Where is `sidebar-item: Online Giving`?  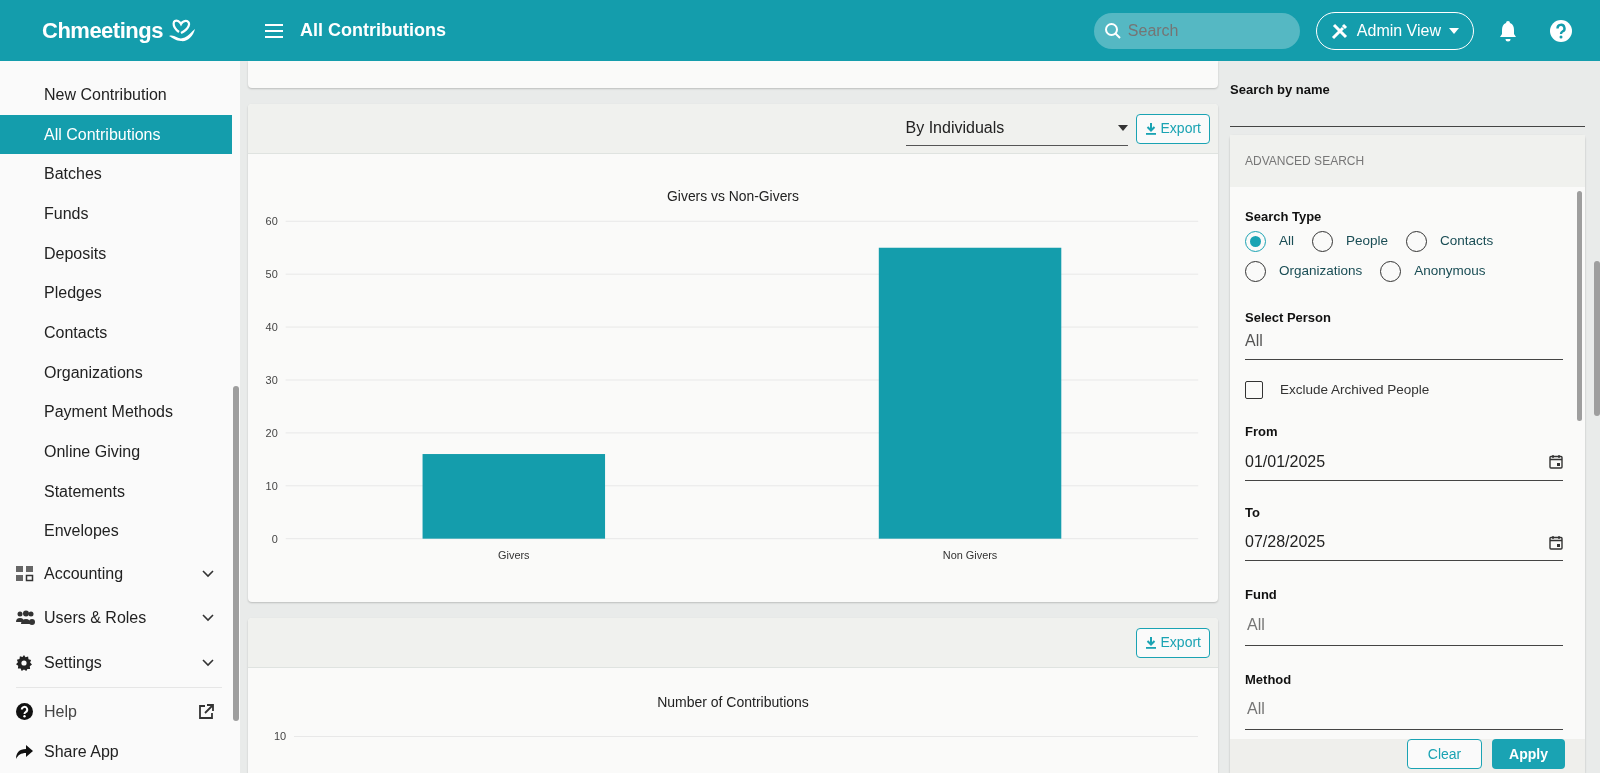
sidebar-item: Online Giving is located at coordinates (116, 452).